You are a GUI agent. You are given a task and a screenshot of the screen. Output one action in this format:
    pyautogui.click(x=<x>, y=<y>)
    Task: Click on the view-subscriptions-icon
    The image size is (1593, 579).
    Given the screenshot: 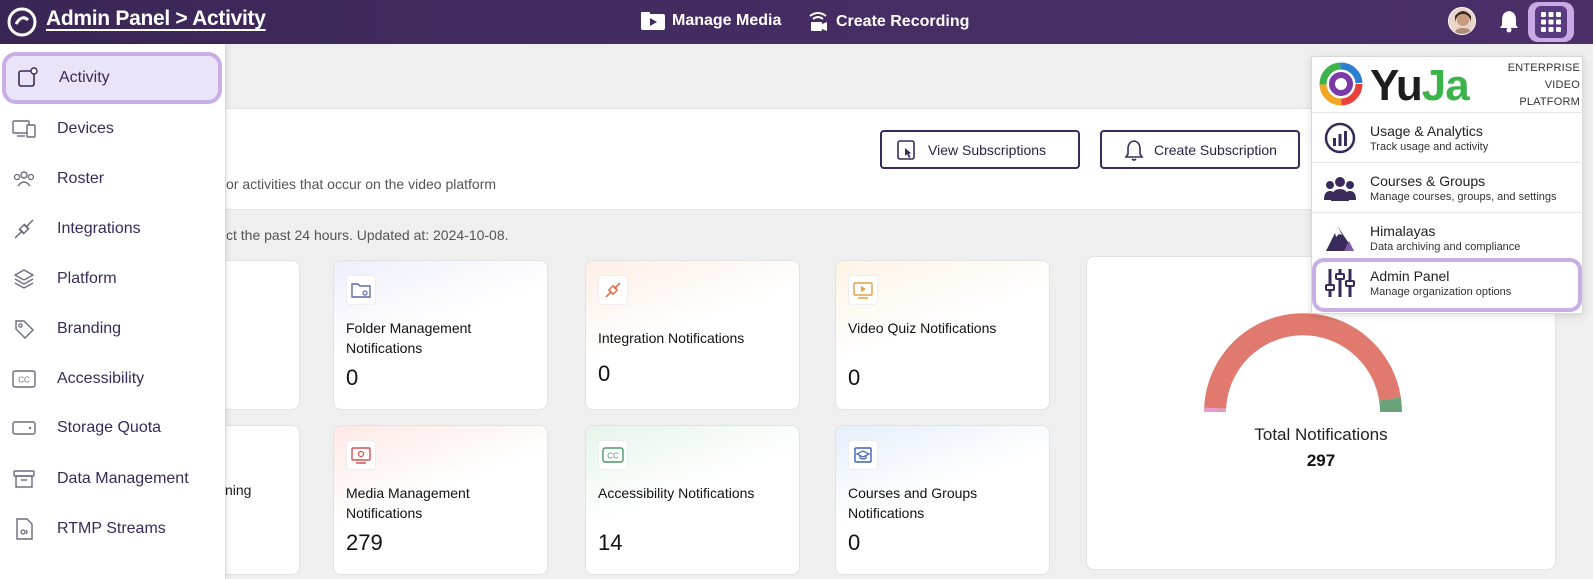 What is the action you would take?
    pyautogui.click(x=906, y=149)
    